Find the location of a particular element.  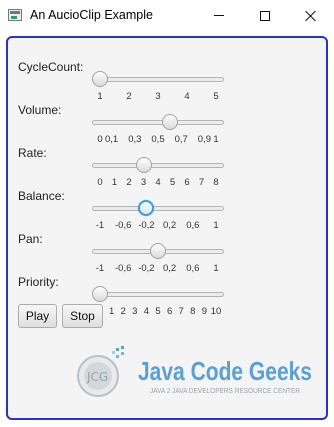

balance-thumb is located at coordinates (146, 208).